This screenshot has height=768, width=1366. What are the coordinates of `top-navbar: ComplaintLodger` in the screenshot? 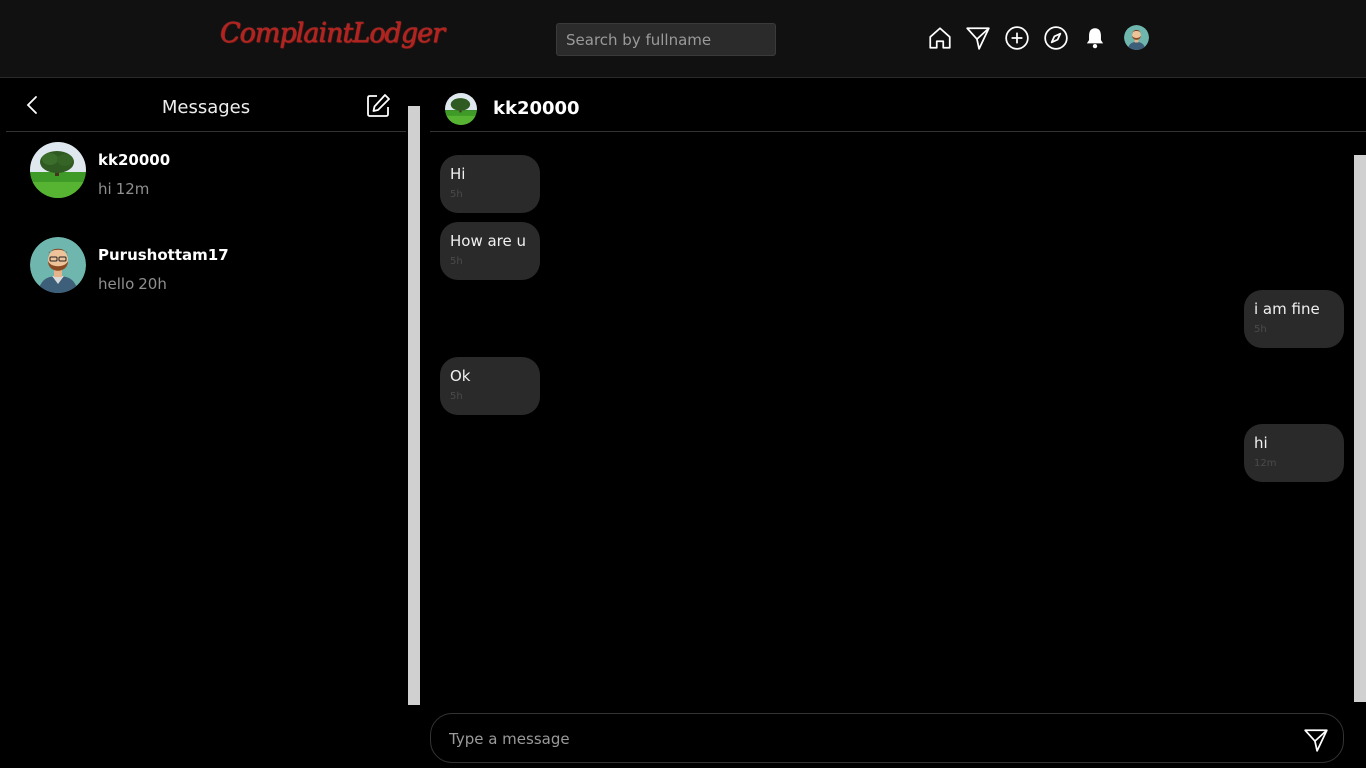 It's located at (683, 39).